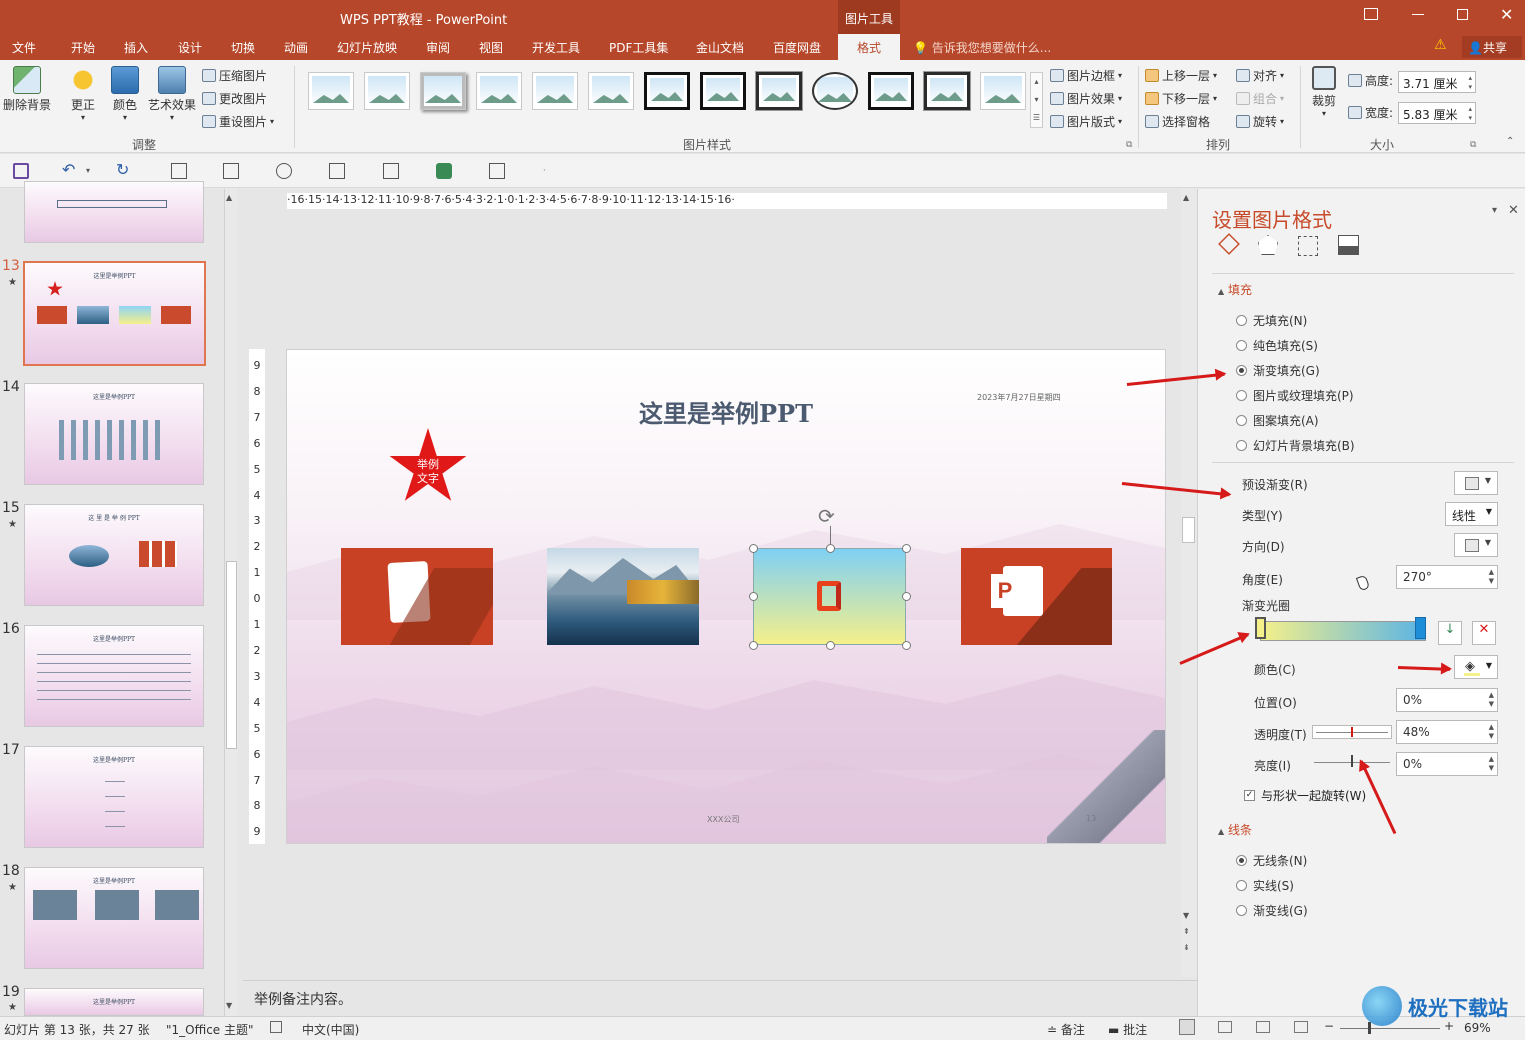 The image size is (1525, 1040). Describe the element at coordinates (1437, 82) in the screenshot. I see `height-input: 3.71 厘米 ▴ ▾` at that location.